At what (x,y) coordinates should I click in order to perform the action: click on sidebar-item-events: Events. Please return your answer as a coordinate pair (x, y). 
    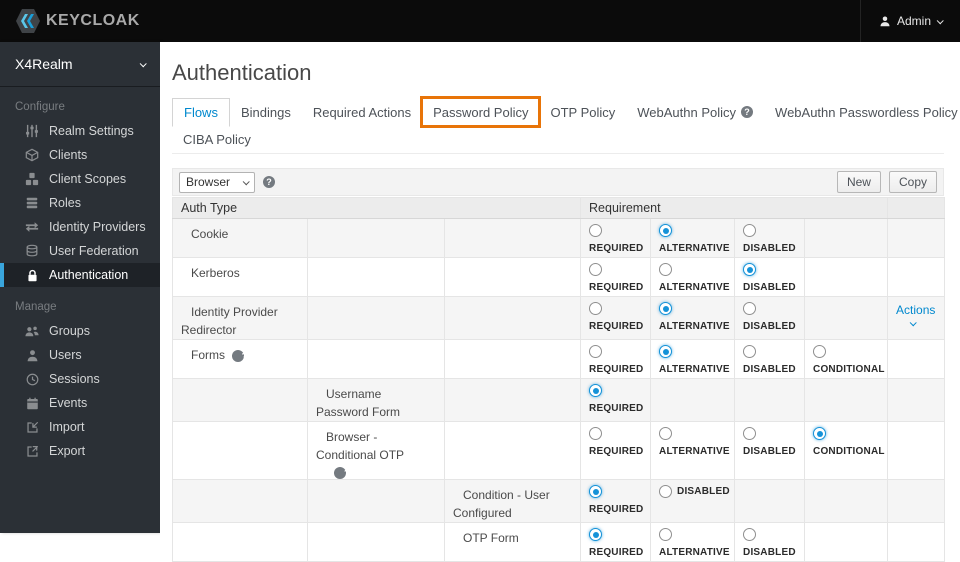
    Looking at the image, I should click on (80, 403).